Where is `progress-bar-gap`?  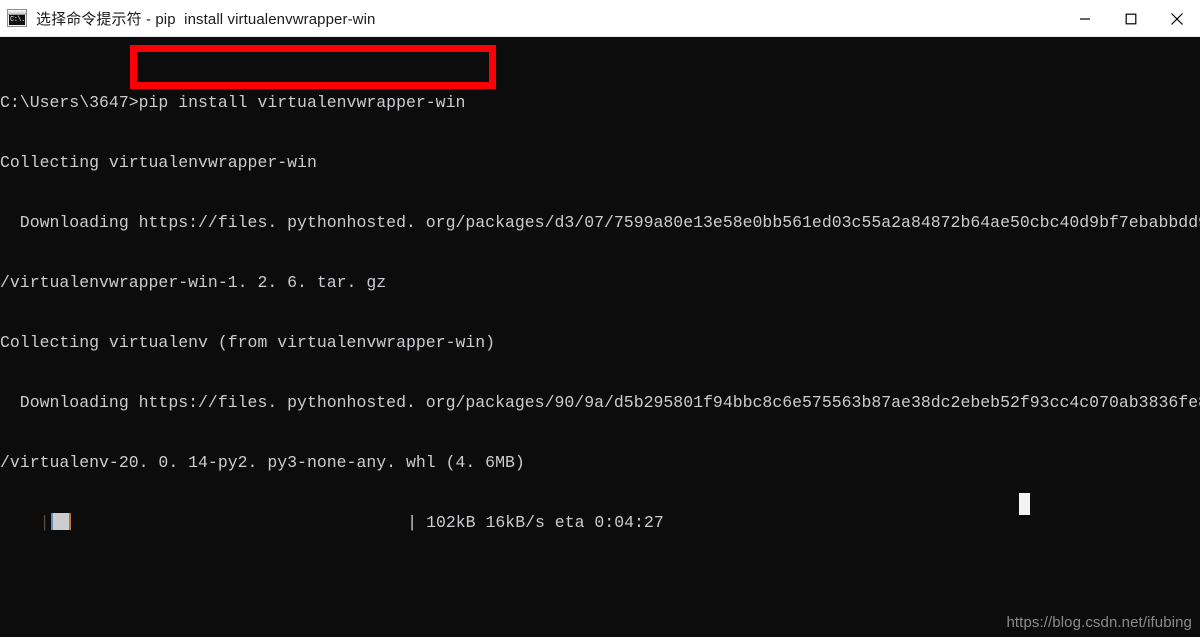 progress-bar-gap is located at coordinates (239, 522).